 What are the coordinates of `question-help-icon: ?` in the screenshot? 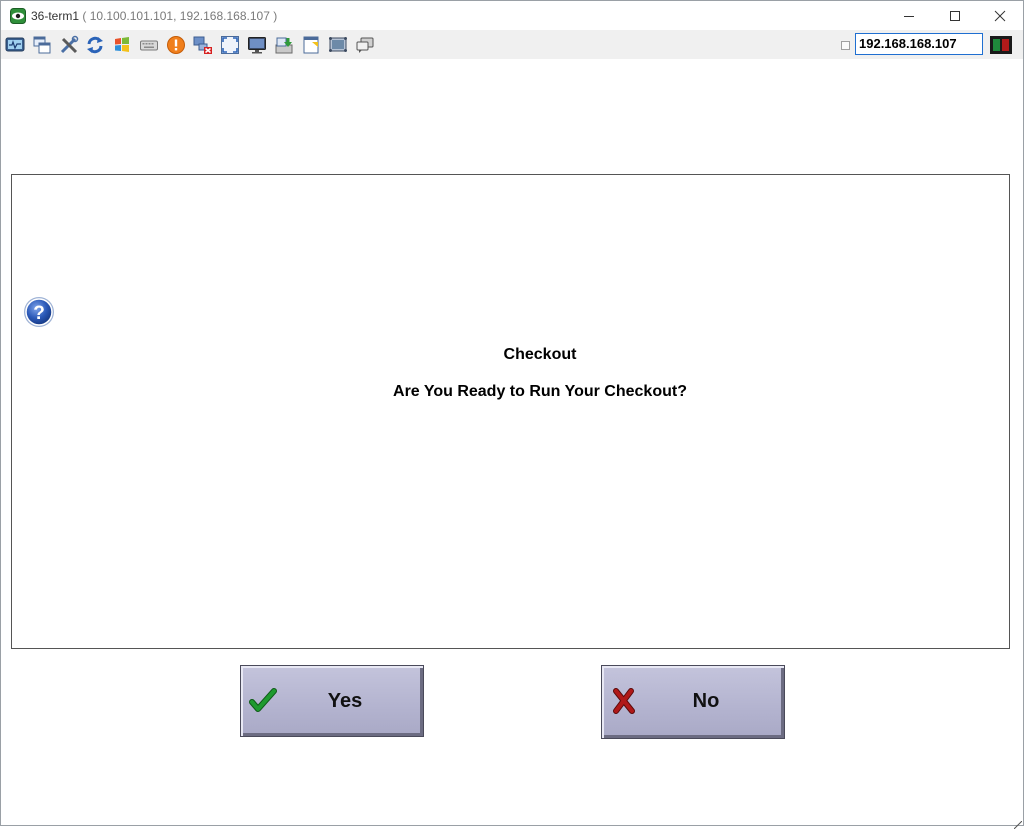 It's located at (39, 312).